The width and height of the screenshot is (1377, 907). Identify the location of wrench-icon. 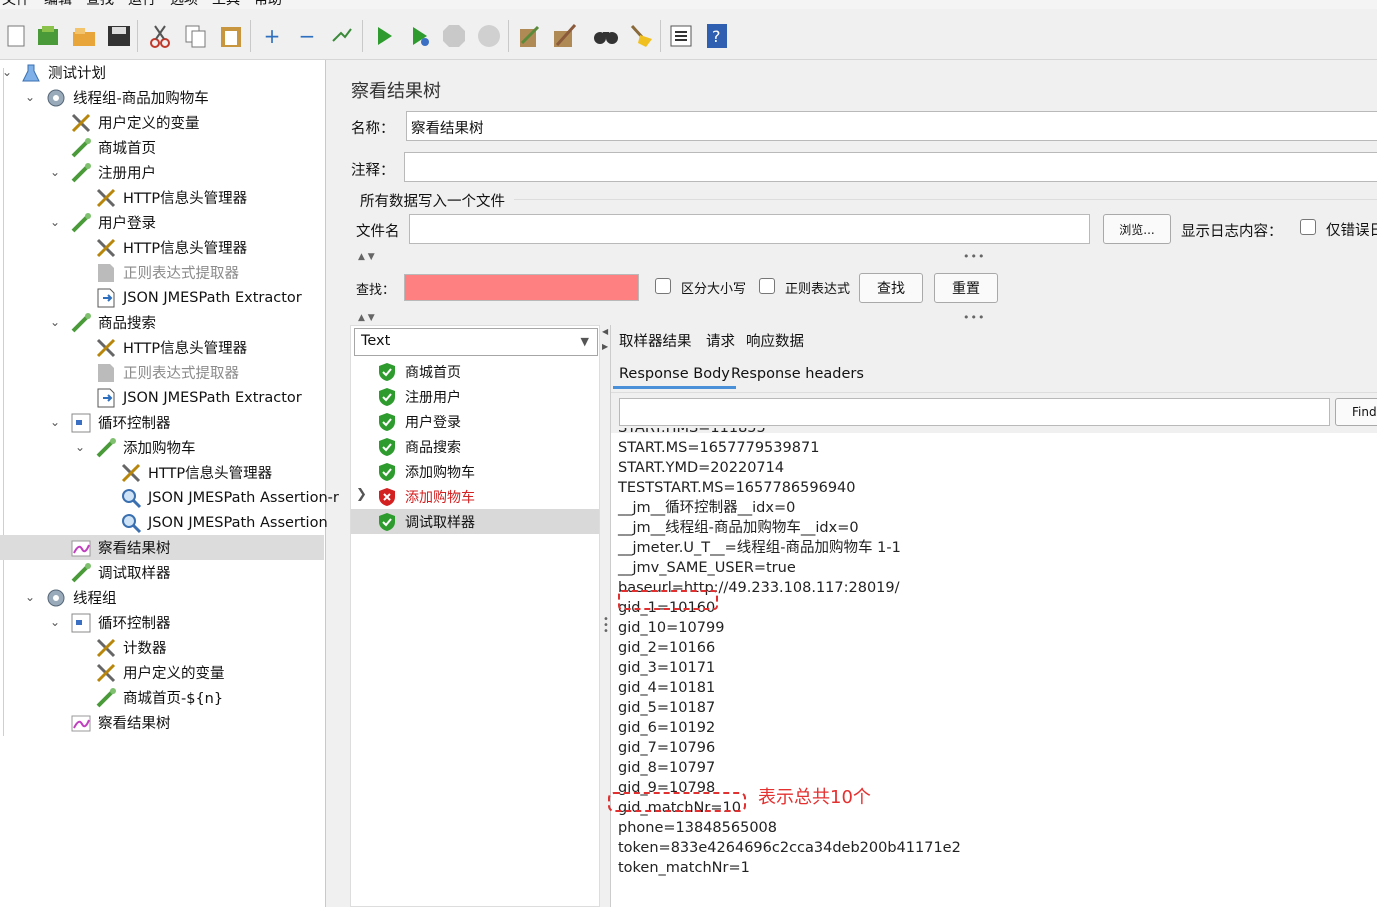
(131, 473).